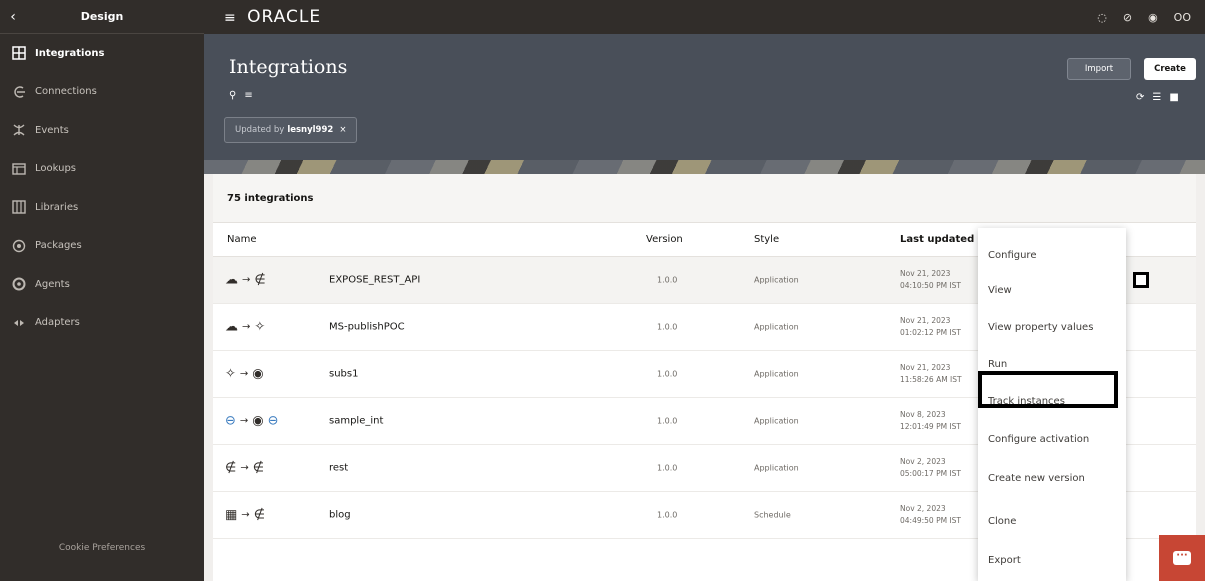 The width and height of the screenshot is (1205, 581). Describe the element at coordinates (102, 548) in the screenshot. I see `cookie-preferences-link: Cookie Preferences` at that location.